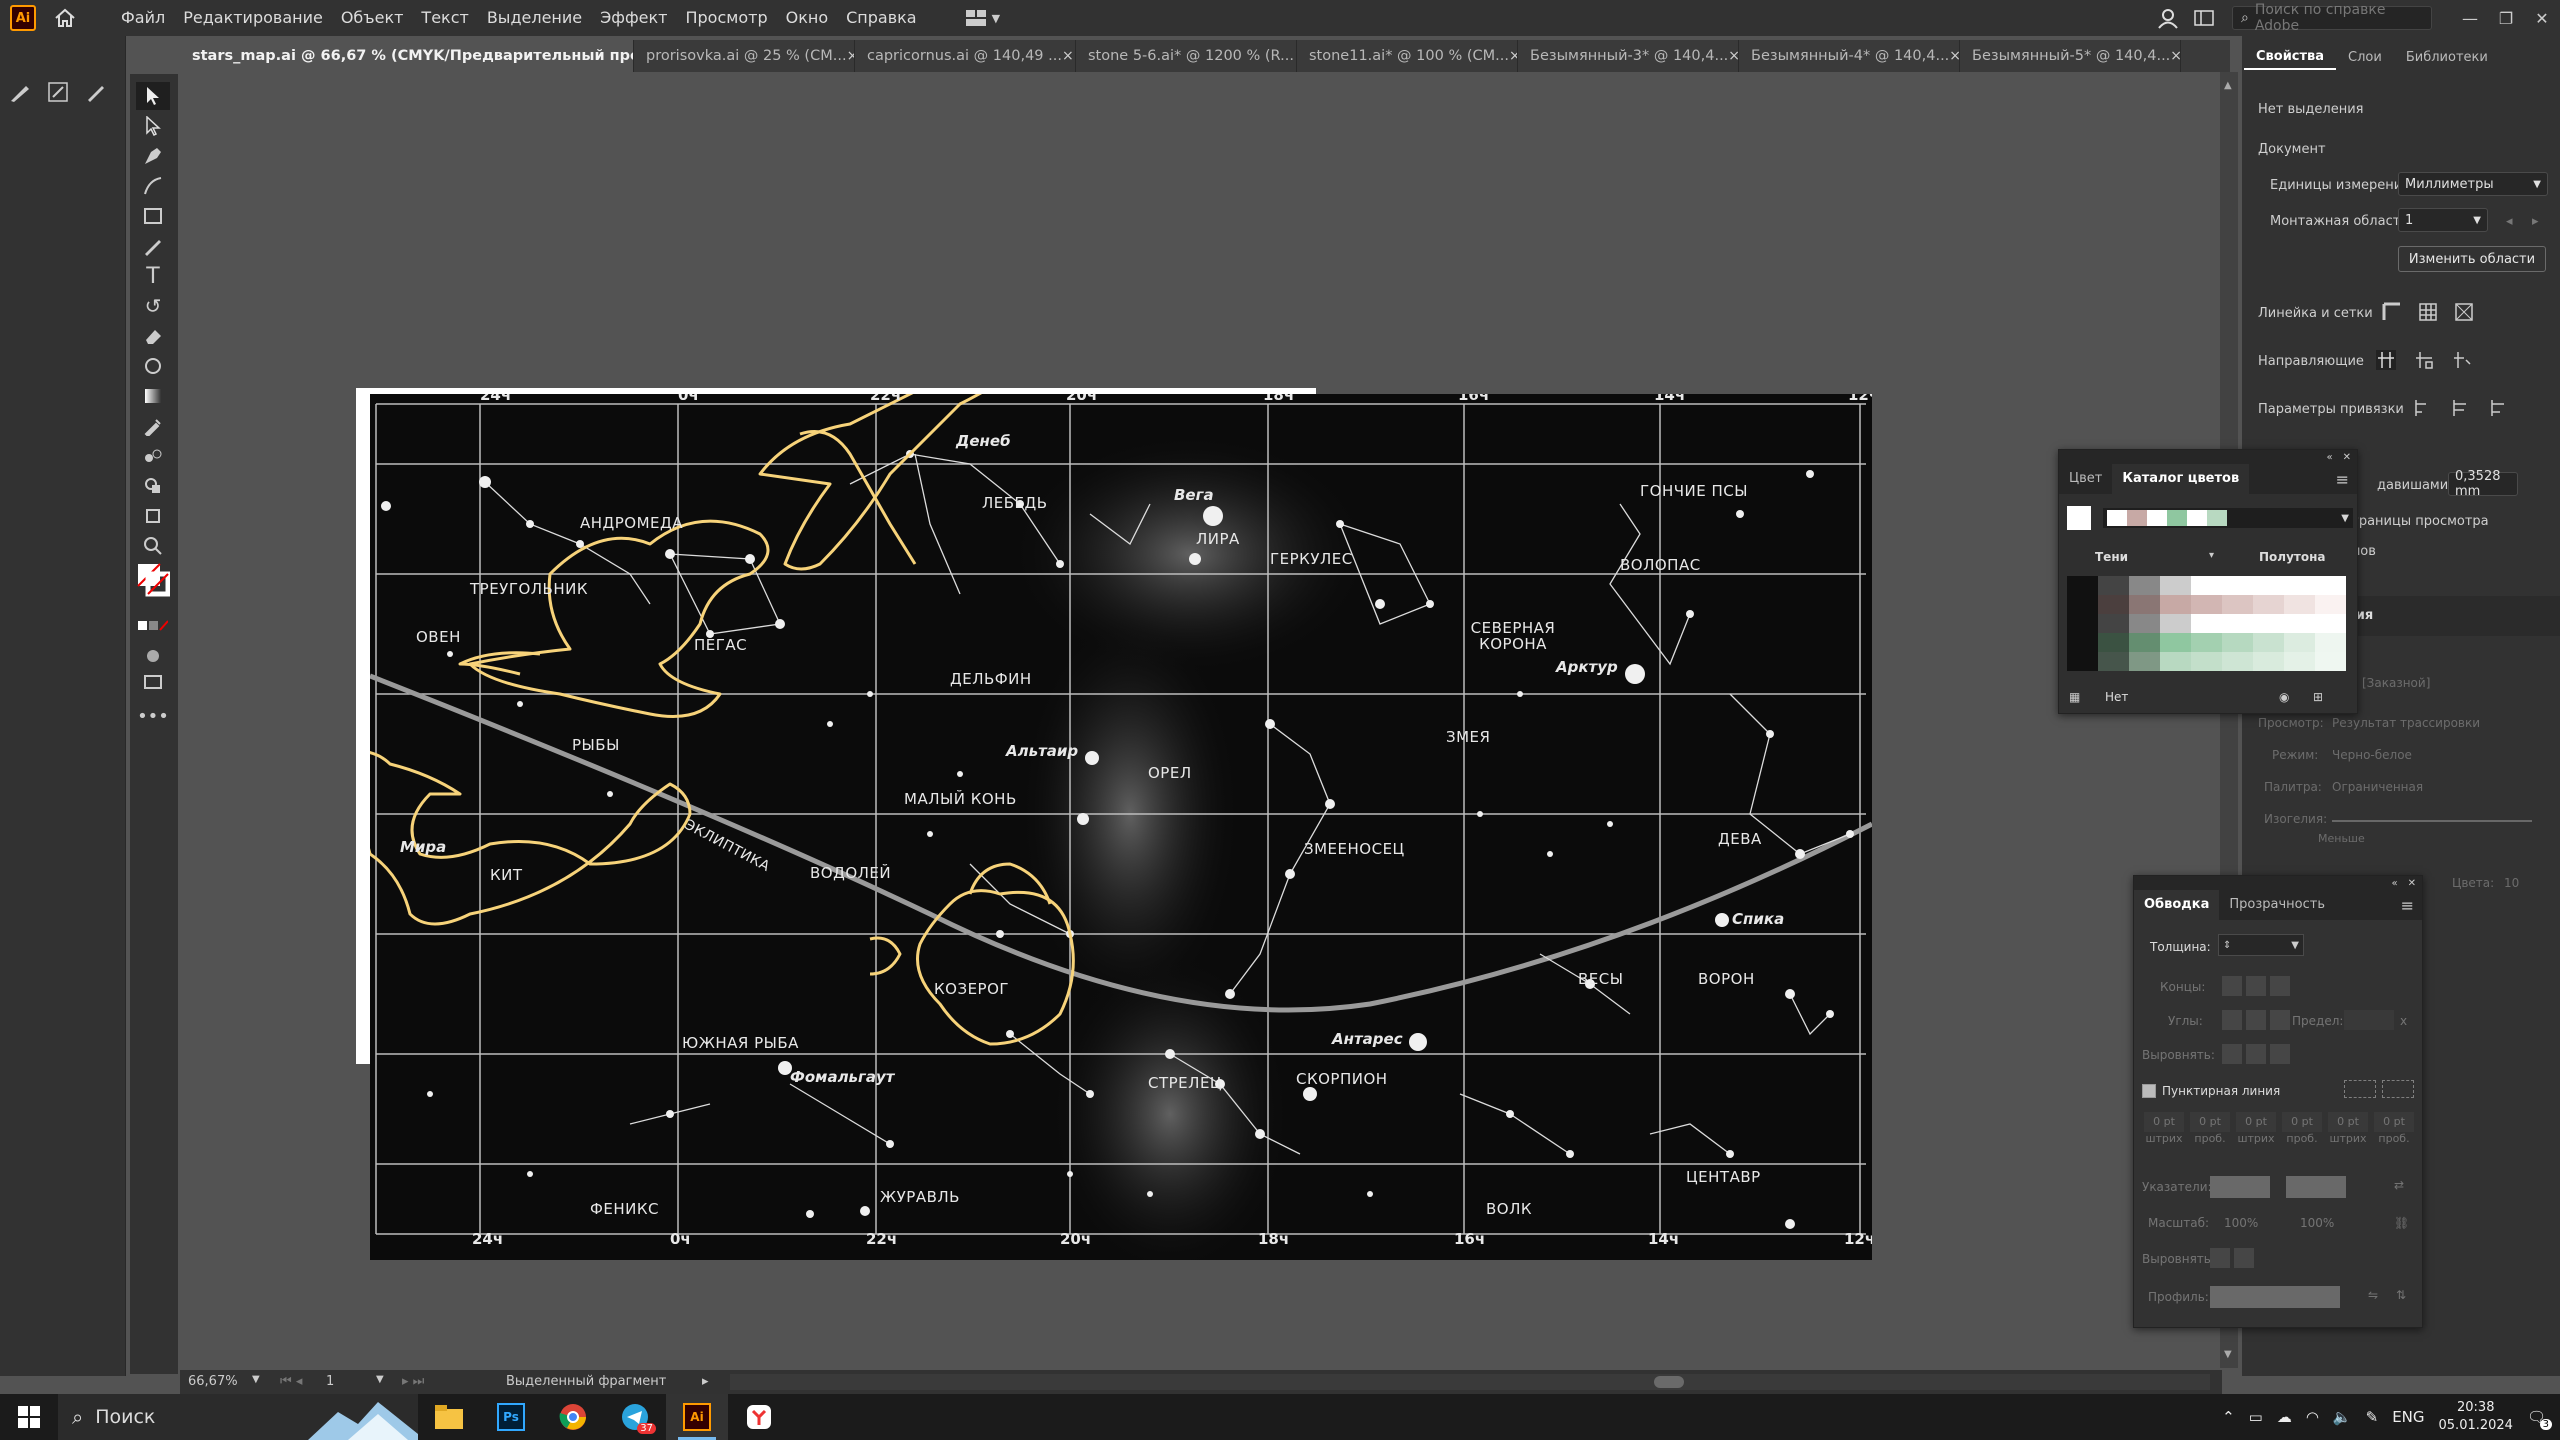 This screenshot has width=2560, height=1440. I want to click on yandex-icon, so click(759, 1417).